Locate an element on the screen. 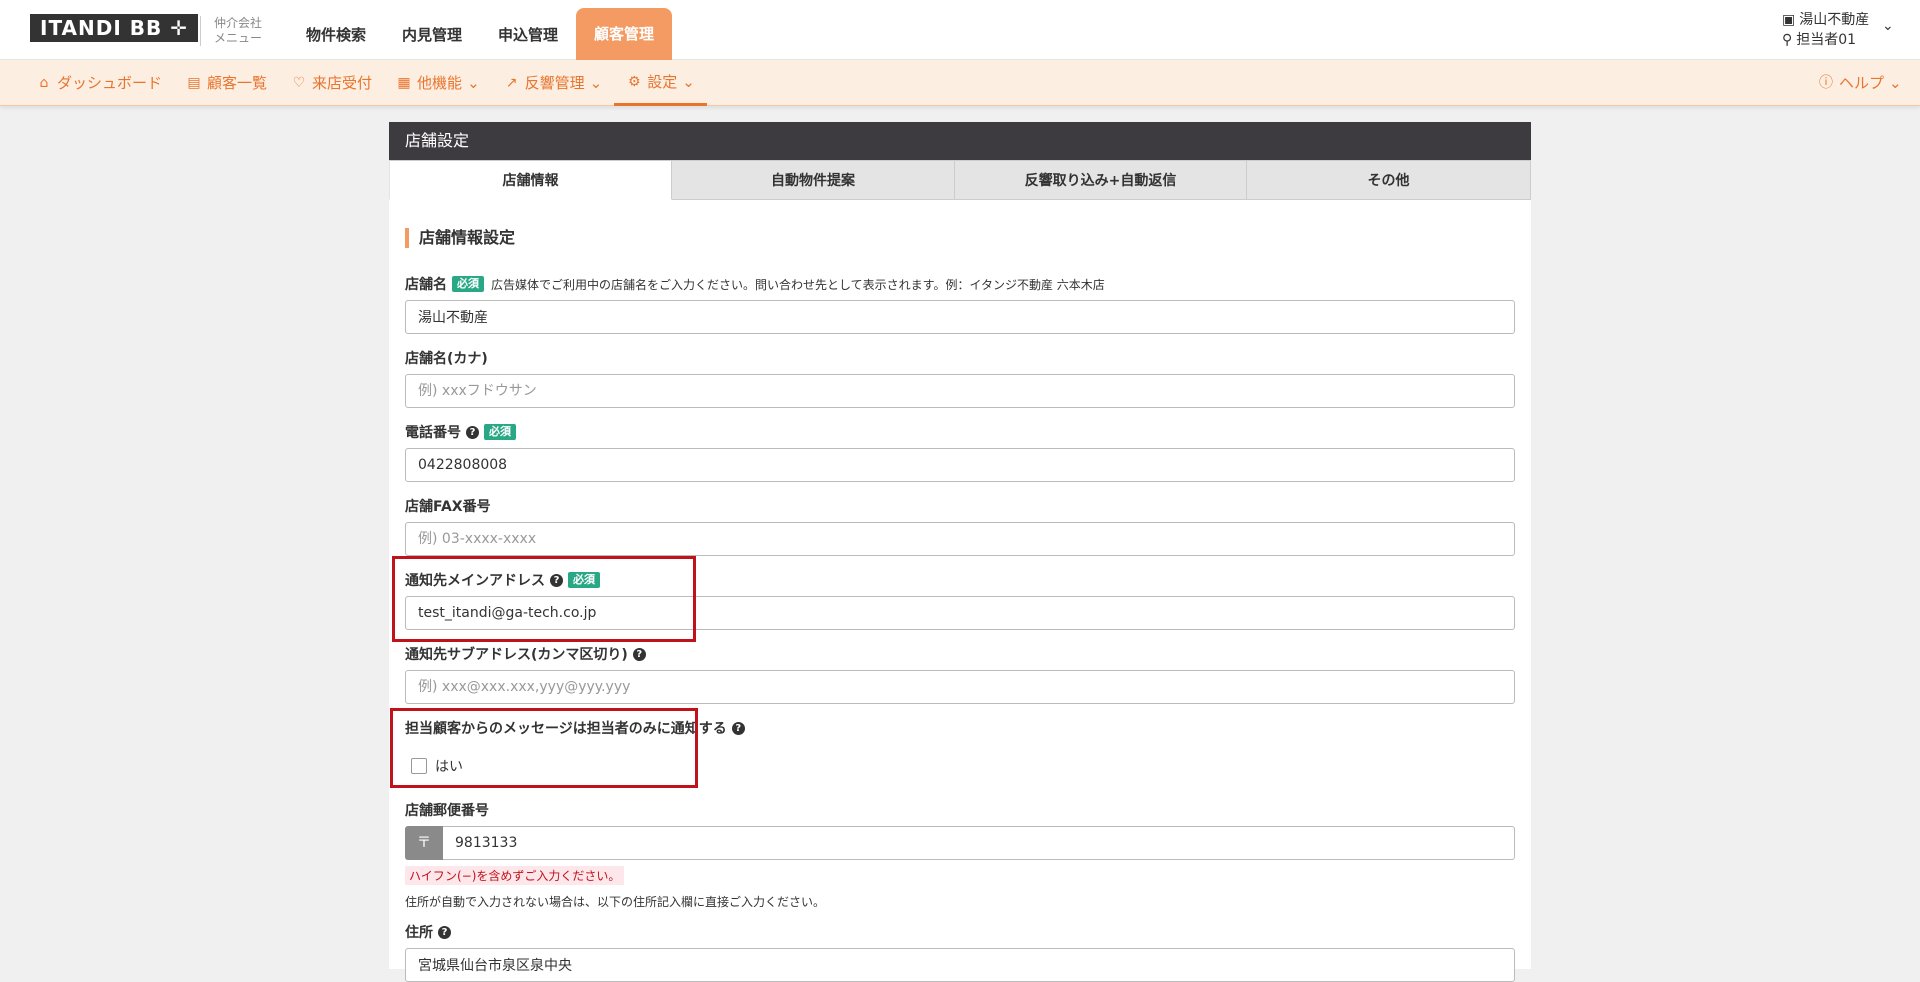 The image size is (1920, 982). subnav-settings: ⚙ 設定 ⌄ is located at coordinates (660, 83).